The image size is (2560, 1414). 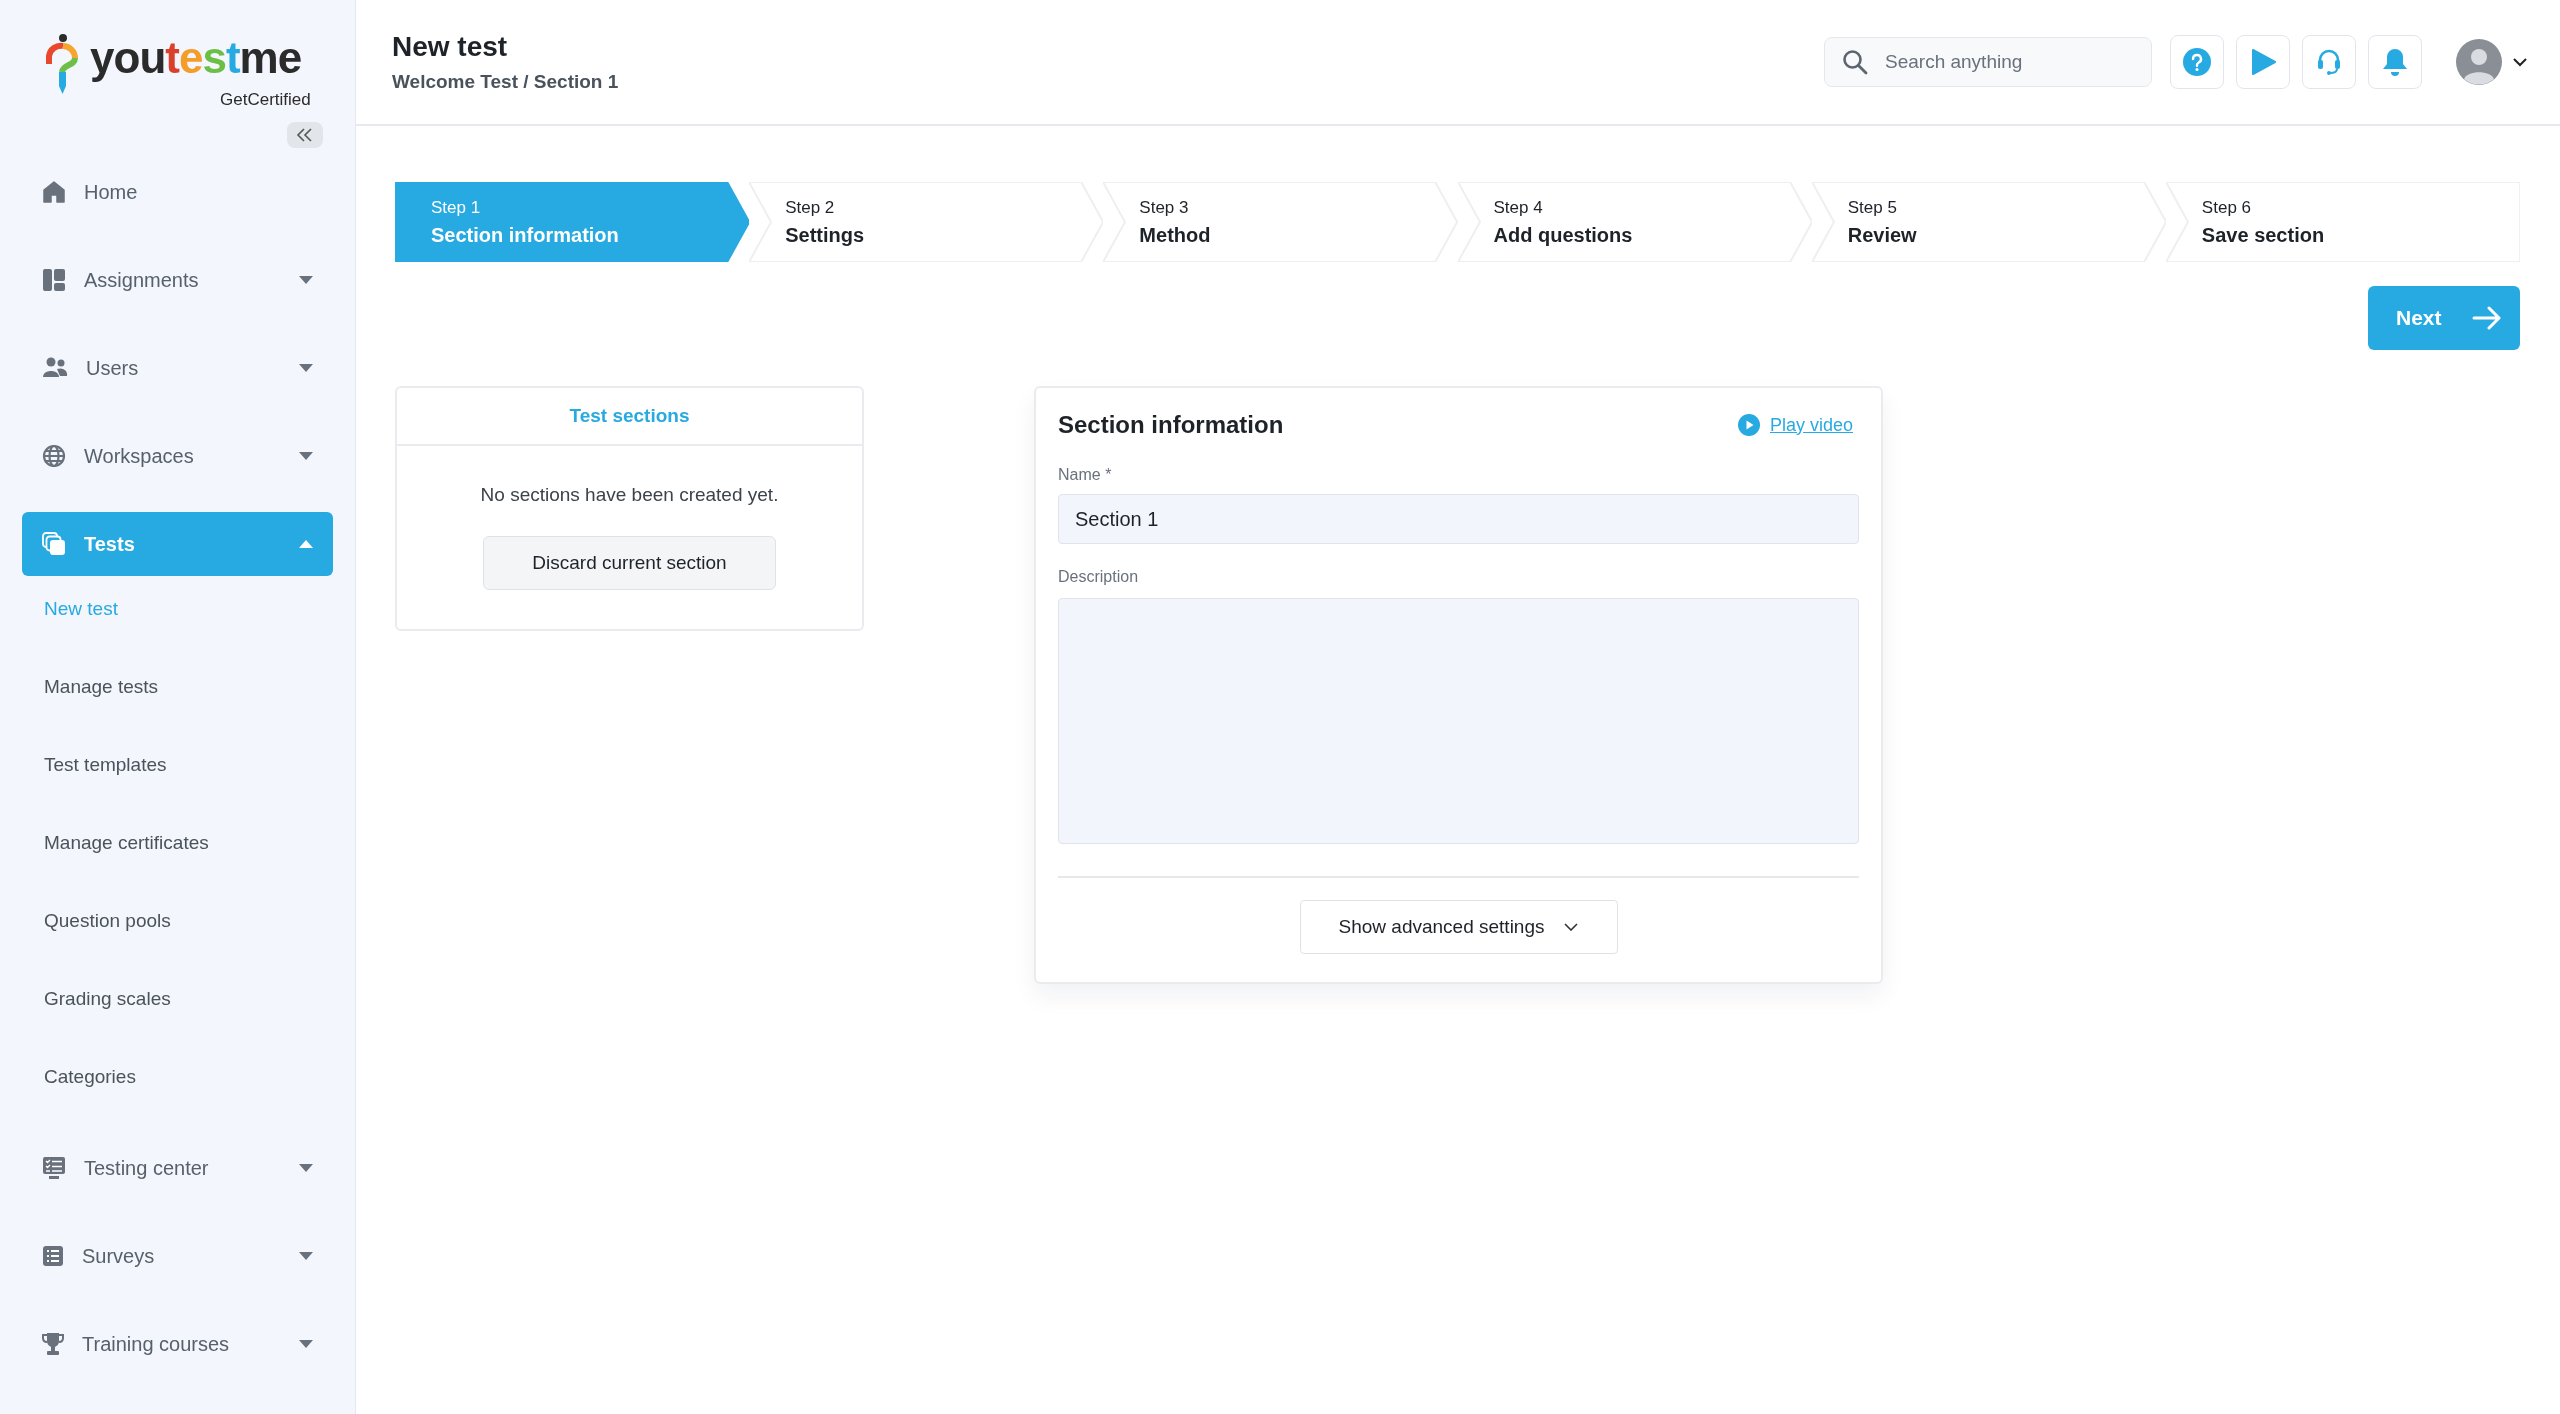 I want to click on list-icon, so click(x=53, y=1256).